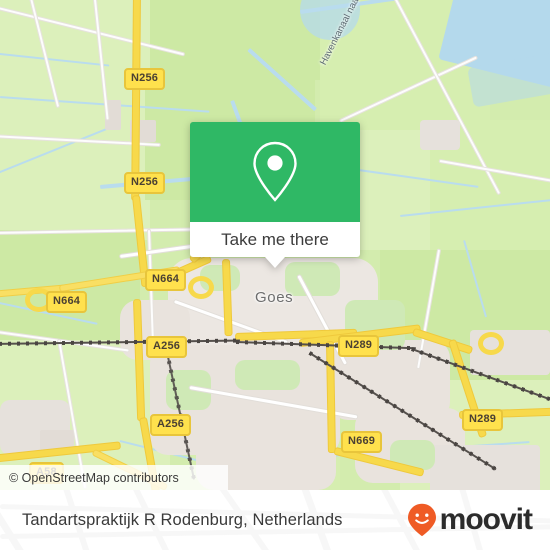 Image resolution: width=550 pixels, height=550 pixels. I want to click on popup-header, so click(275, 172).